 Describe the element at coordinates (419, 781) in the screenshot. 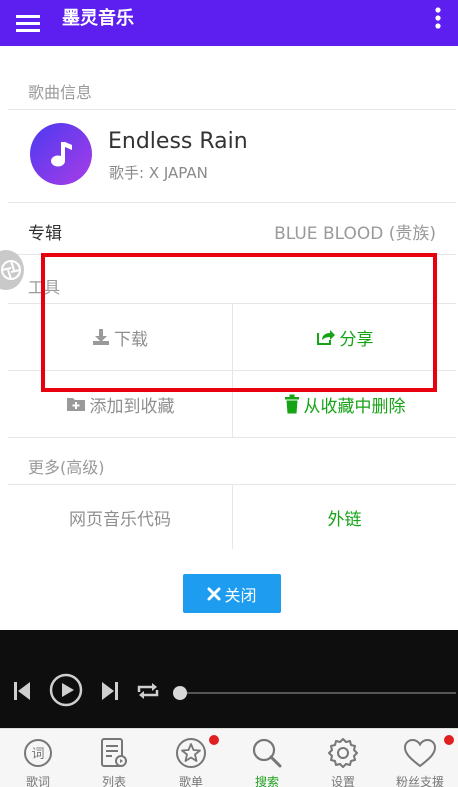

I see `tab-label: 粉丝支援` at that location.